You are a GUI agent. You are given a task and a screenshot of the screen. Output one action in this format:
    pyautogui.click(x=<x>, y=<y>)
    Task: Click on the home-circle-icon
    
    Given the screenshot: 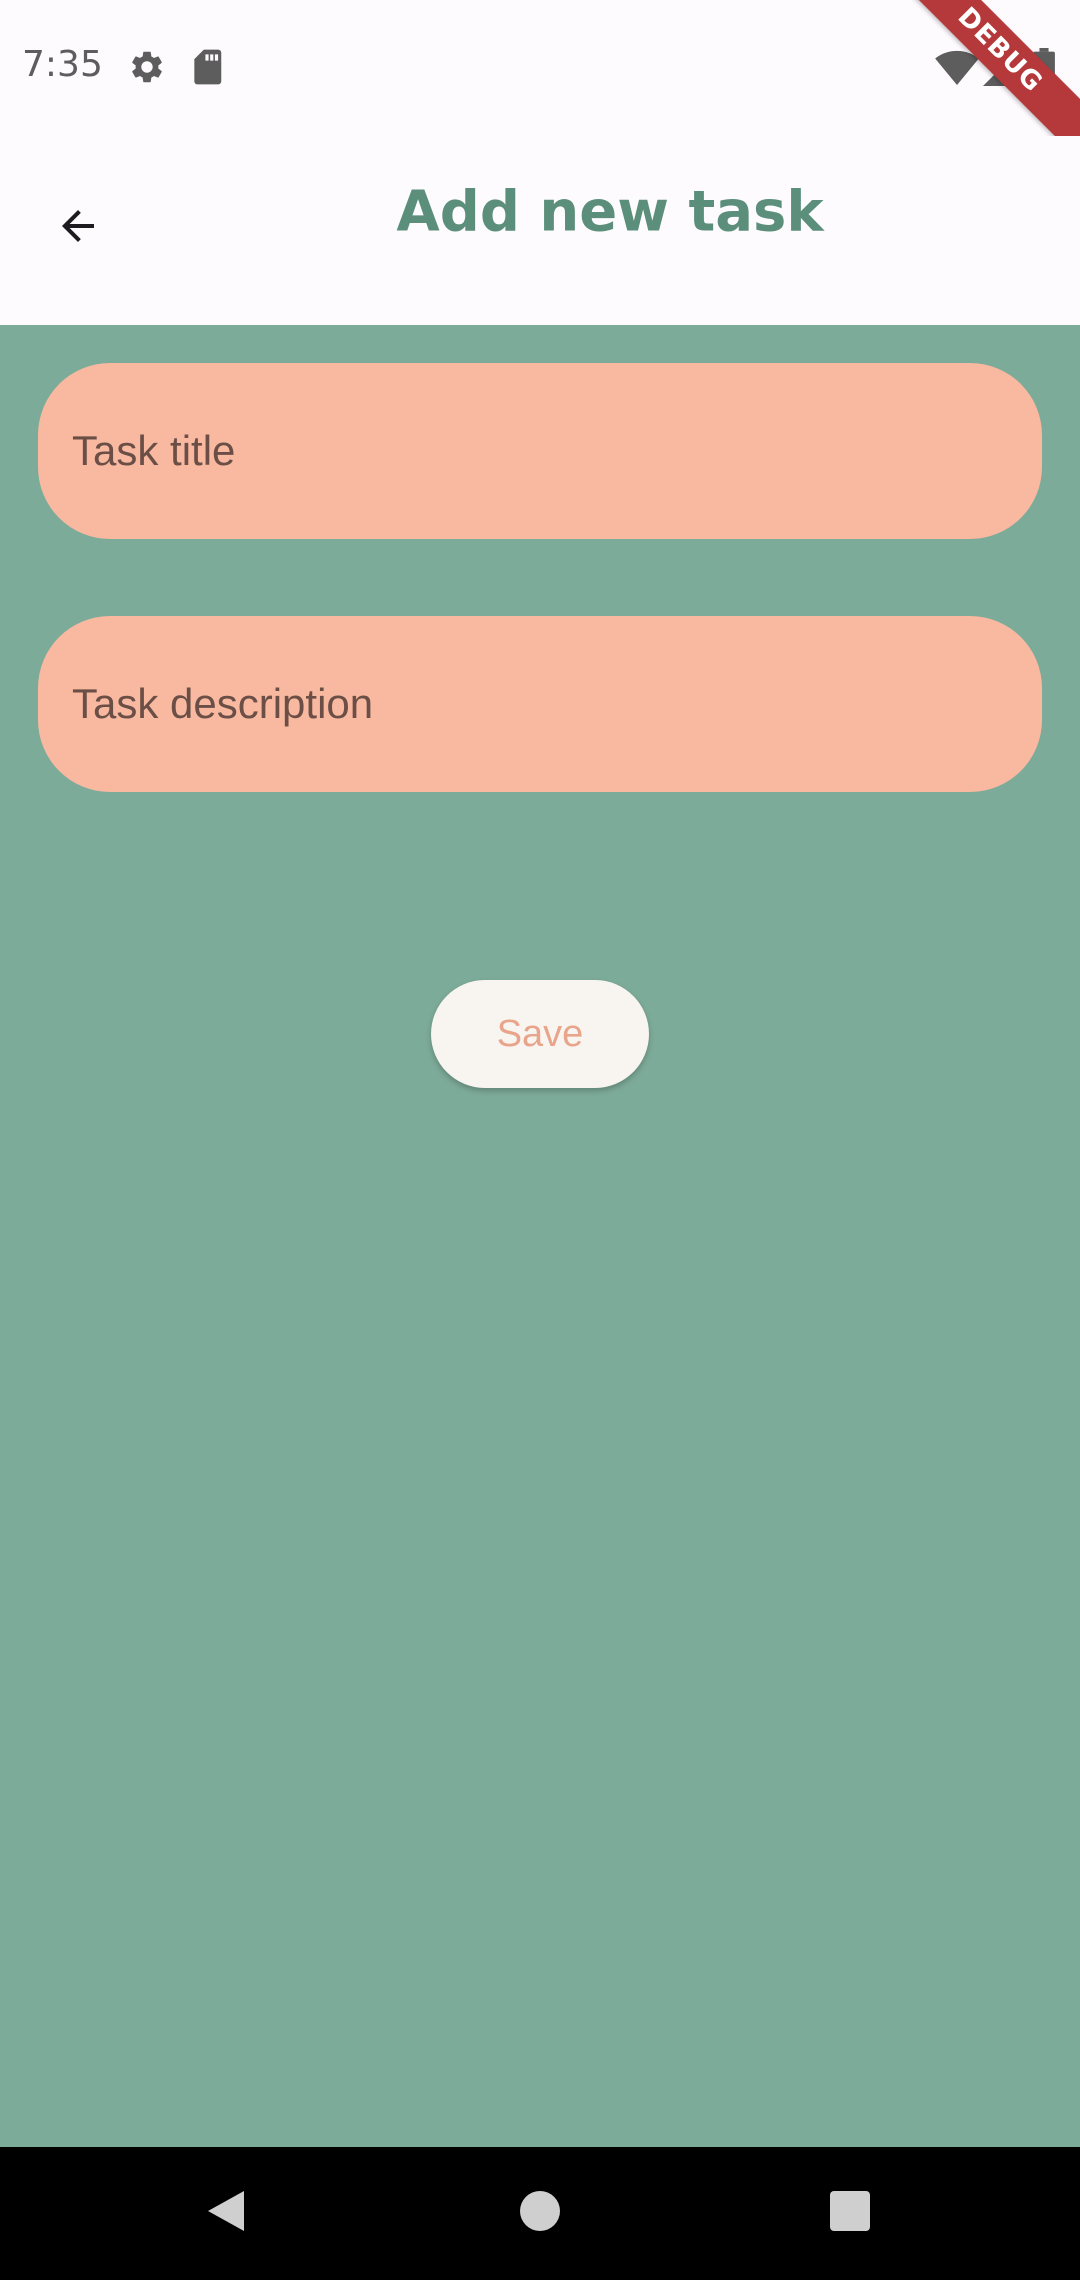 What is the action you would take?
    pyautogui.click(x=540, y=2213)
    